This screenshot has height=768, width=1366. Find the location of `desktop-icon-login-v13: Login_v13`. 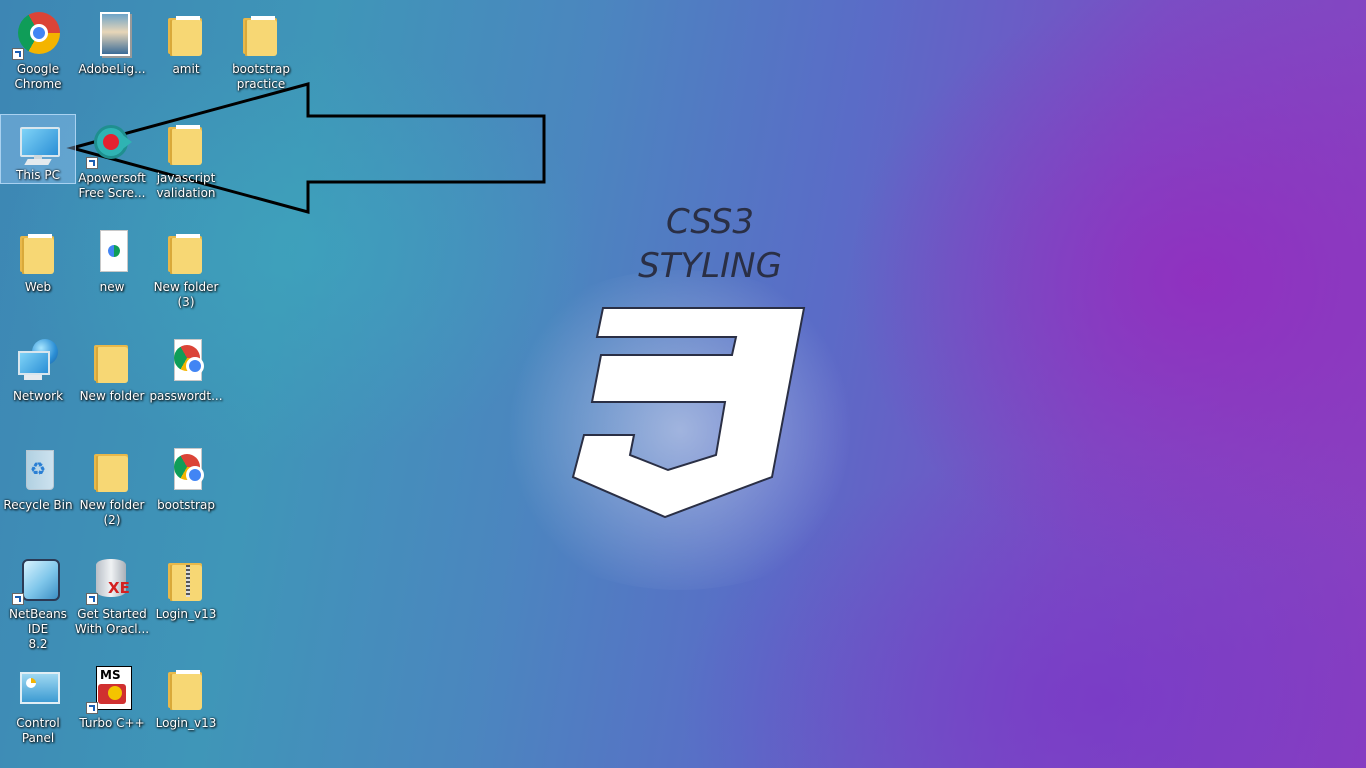

desktop-icon-login-v13: Login_v13 is located at coordinates (186, 710).